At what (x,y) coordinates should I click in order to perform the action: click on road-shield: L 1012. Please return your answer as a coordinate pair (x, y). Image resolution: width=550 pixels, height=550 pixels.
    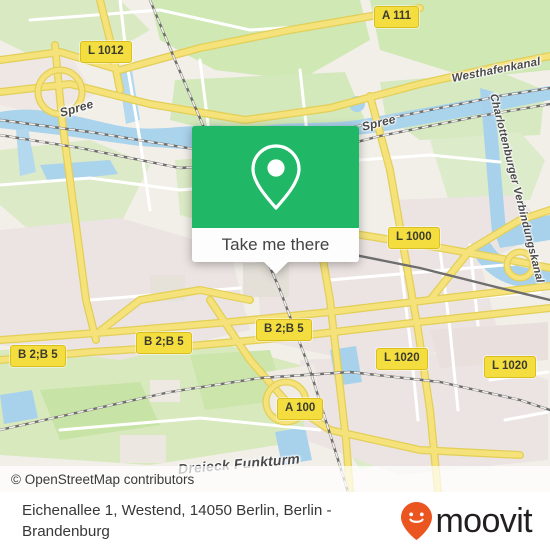
    Looking at the image, I should click on (106, 52).